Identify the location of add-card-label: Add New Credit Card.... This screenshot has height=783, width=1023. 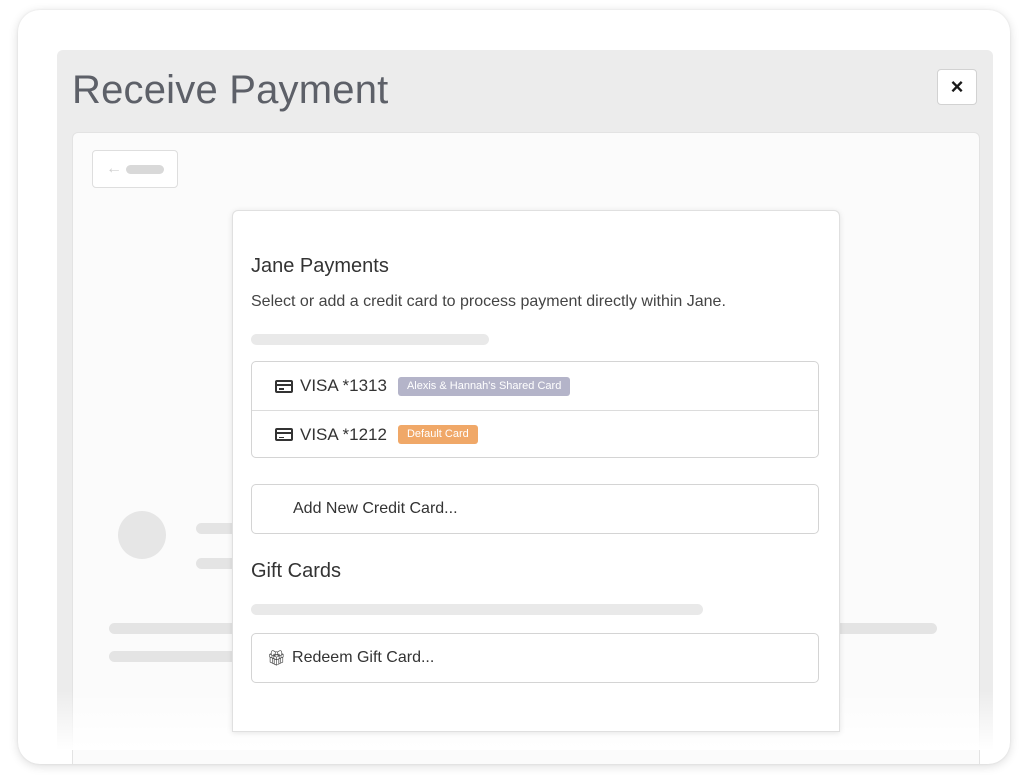
(375, 508).